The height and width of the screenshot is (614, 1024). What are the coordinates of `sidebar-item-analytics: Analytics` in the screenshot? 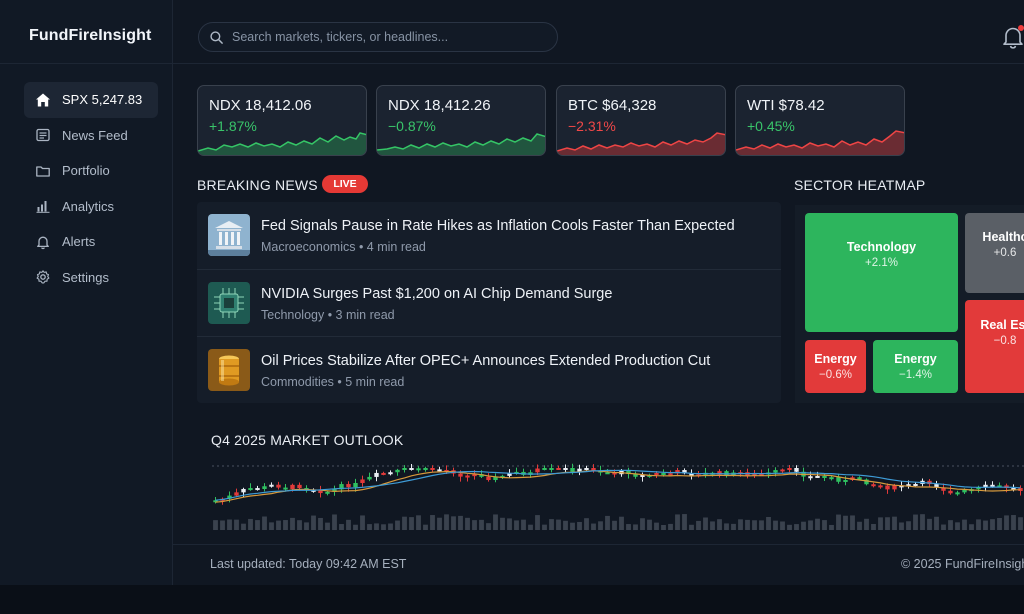 It's located at (91, 207).